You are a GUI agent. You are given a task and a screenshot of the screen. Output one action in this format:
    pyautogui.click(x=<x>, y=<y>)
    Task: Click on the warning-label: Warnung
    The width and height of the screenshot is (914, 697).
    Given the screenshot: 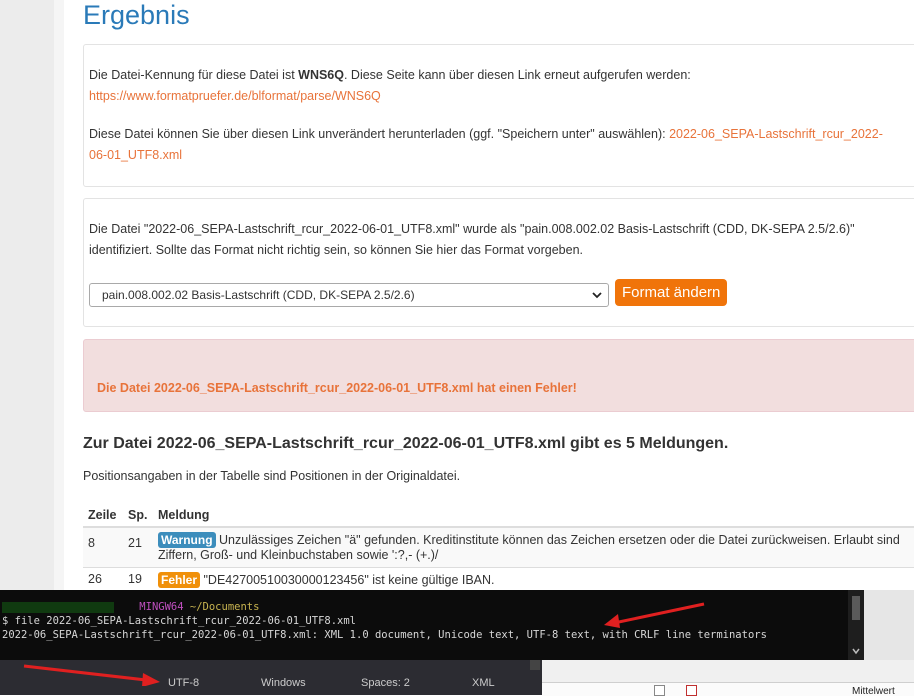 What is the action you would take?
    pyautogui.click(x=187, y=540)
    